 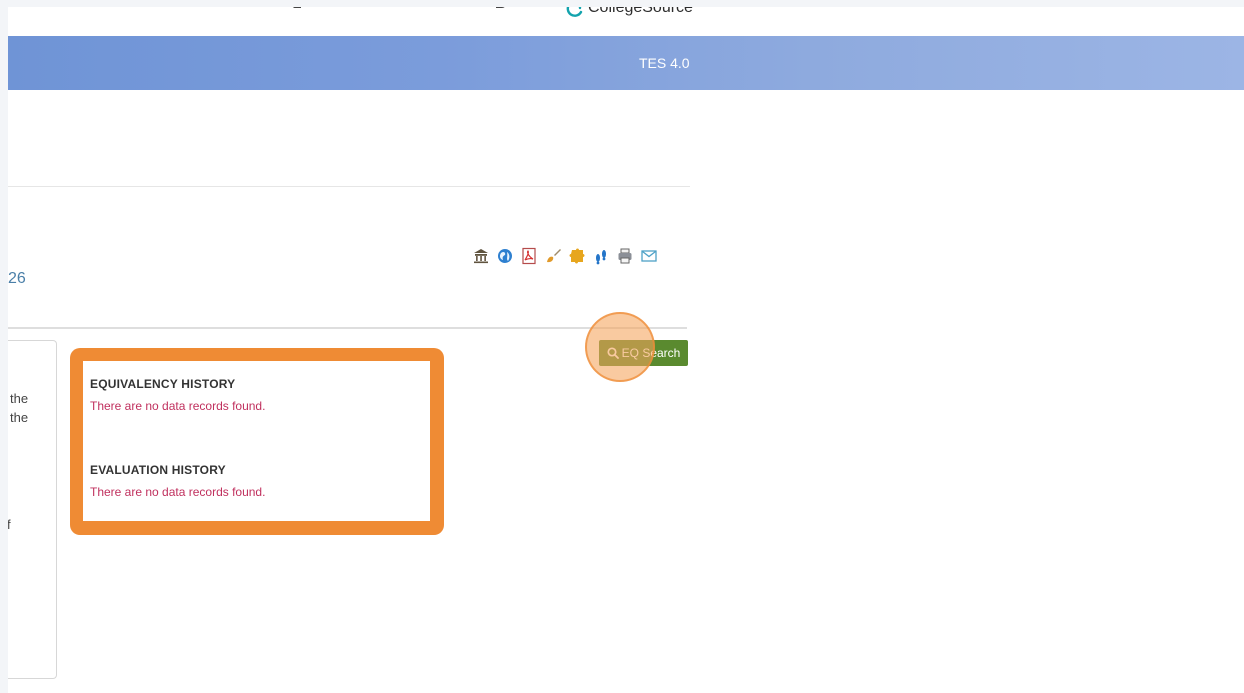 I want to click on brush-icon, so click(x=553, y=256).